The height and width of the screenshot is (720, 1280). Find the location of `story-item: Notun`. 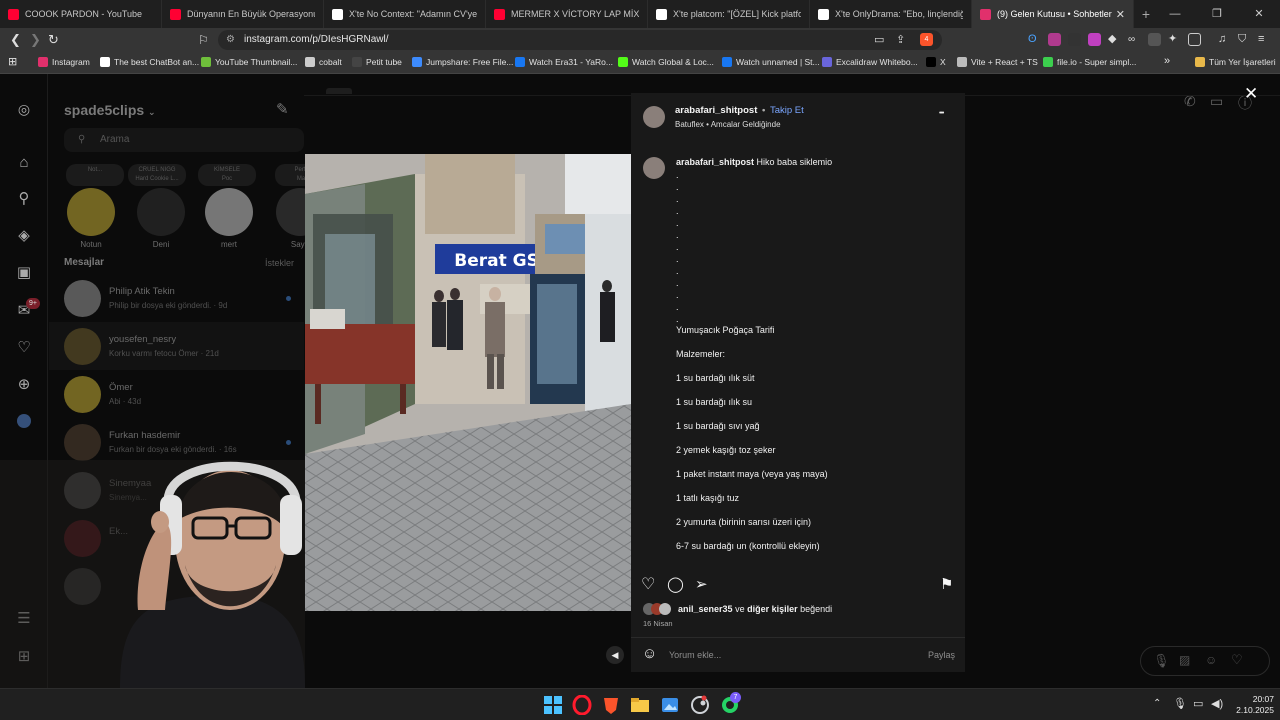

story-item: Notun is located at coordinates (91, 218).